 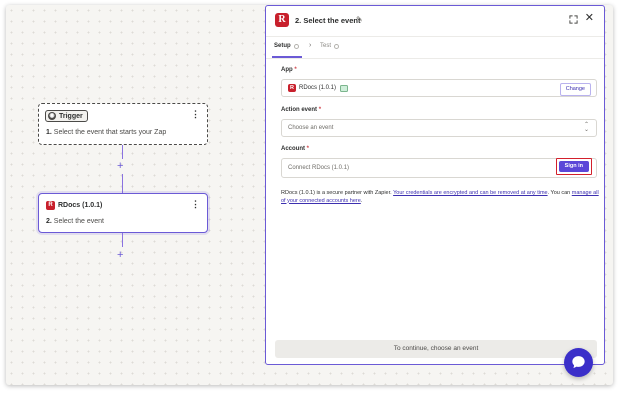 I want to click on tab-setup: Setup, so click(x=286, y=46).